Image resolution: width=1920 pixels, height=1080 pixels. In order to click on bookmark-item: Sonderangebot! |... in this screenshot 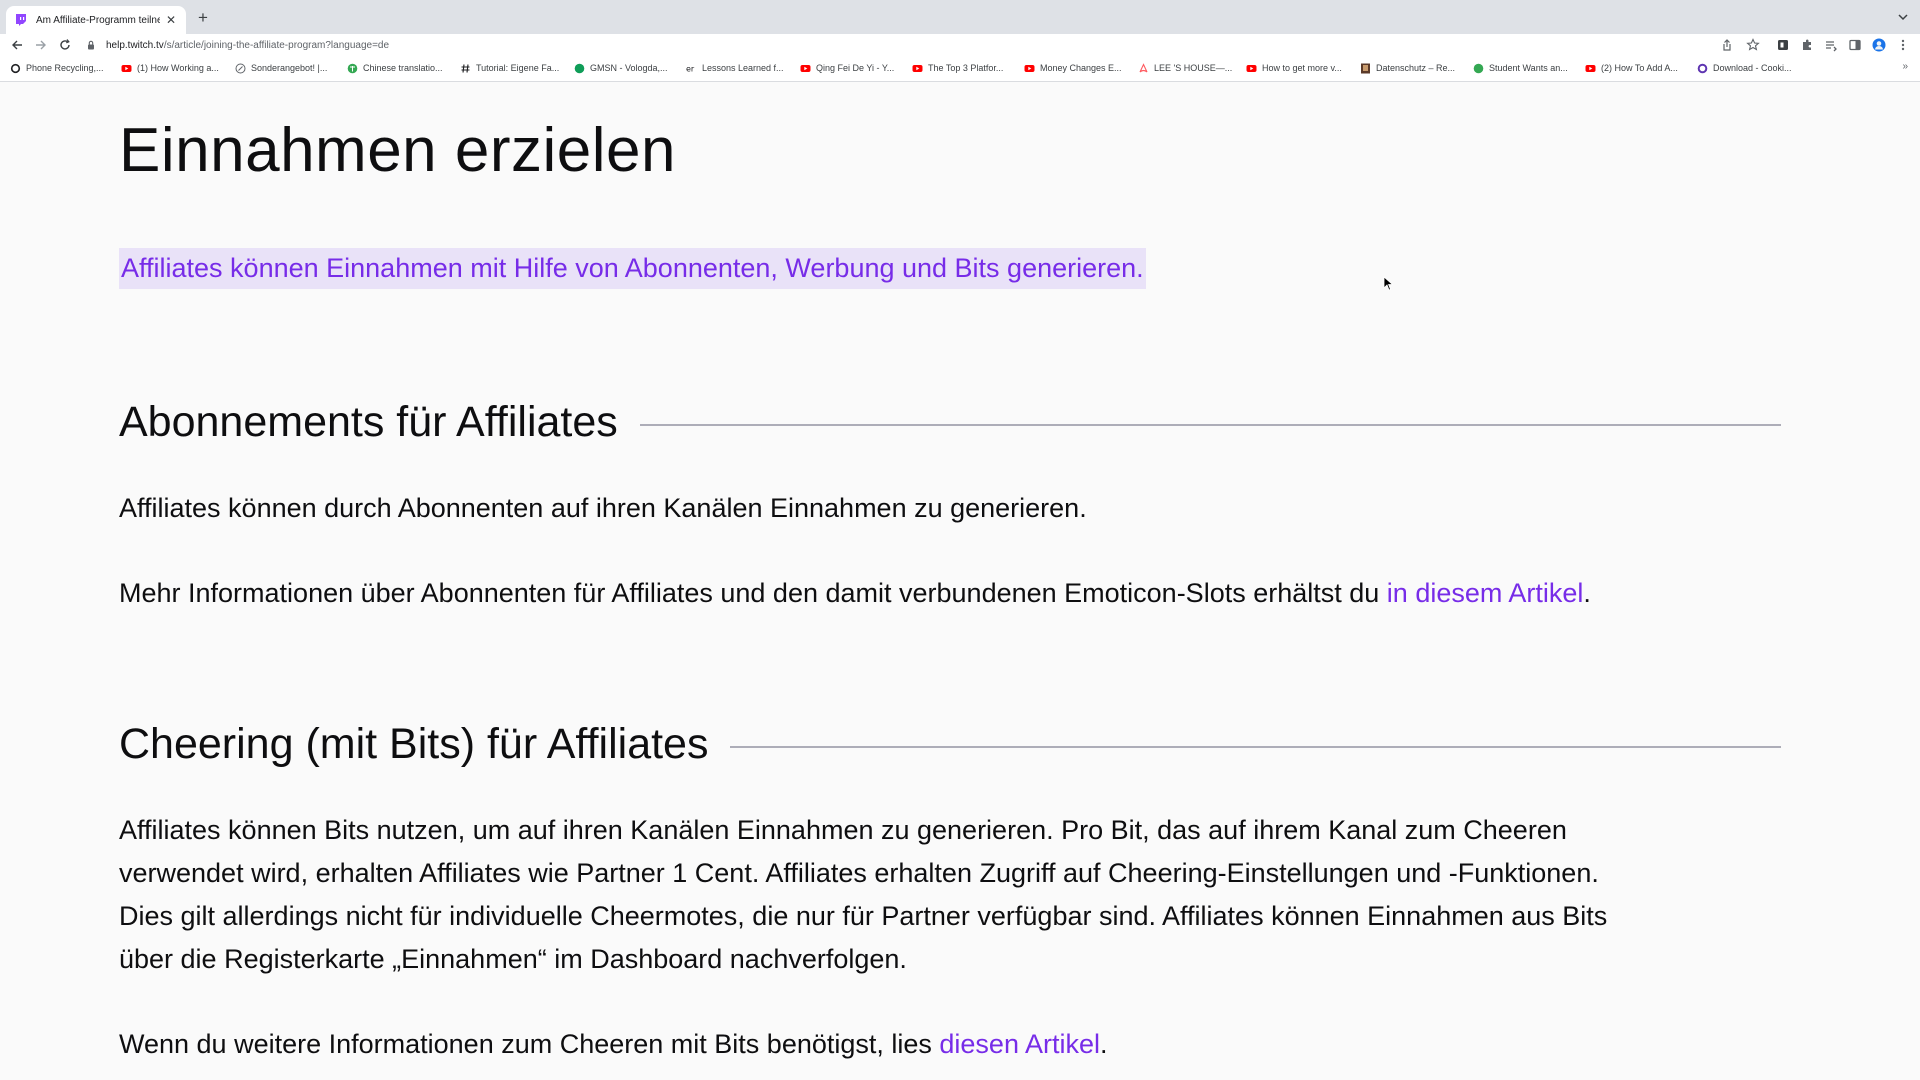, I will do `click(281, 68)`.